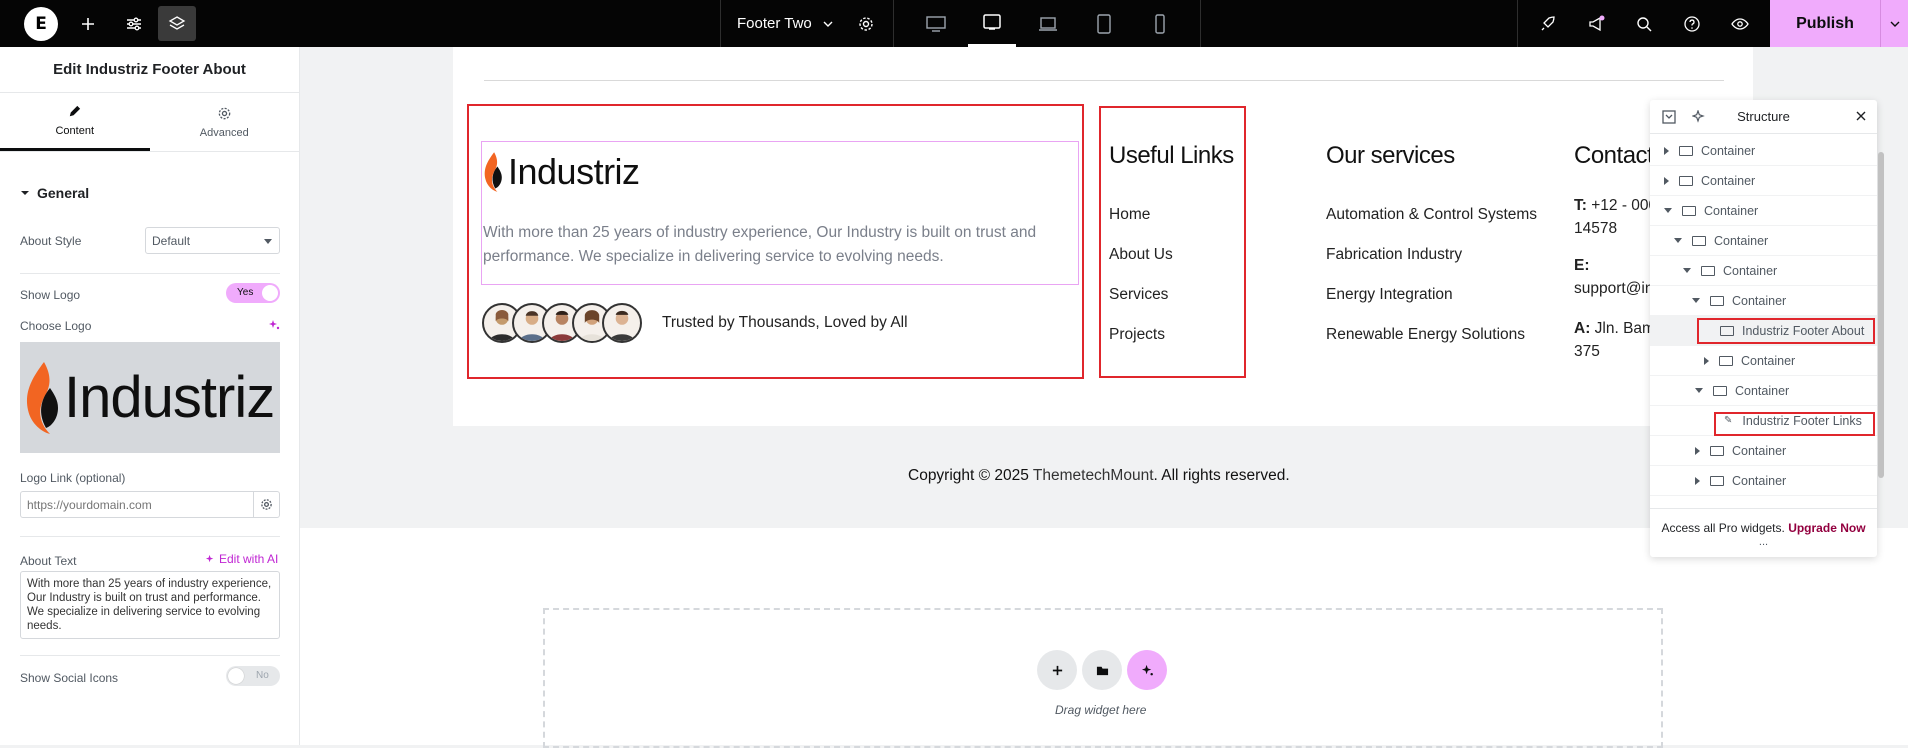  I want to click on publish-options-button, so click(1894, 23).